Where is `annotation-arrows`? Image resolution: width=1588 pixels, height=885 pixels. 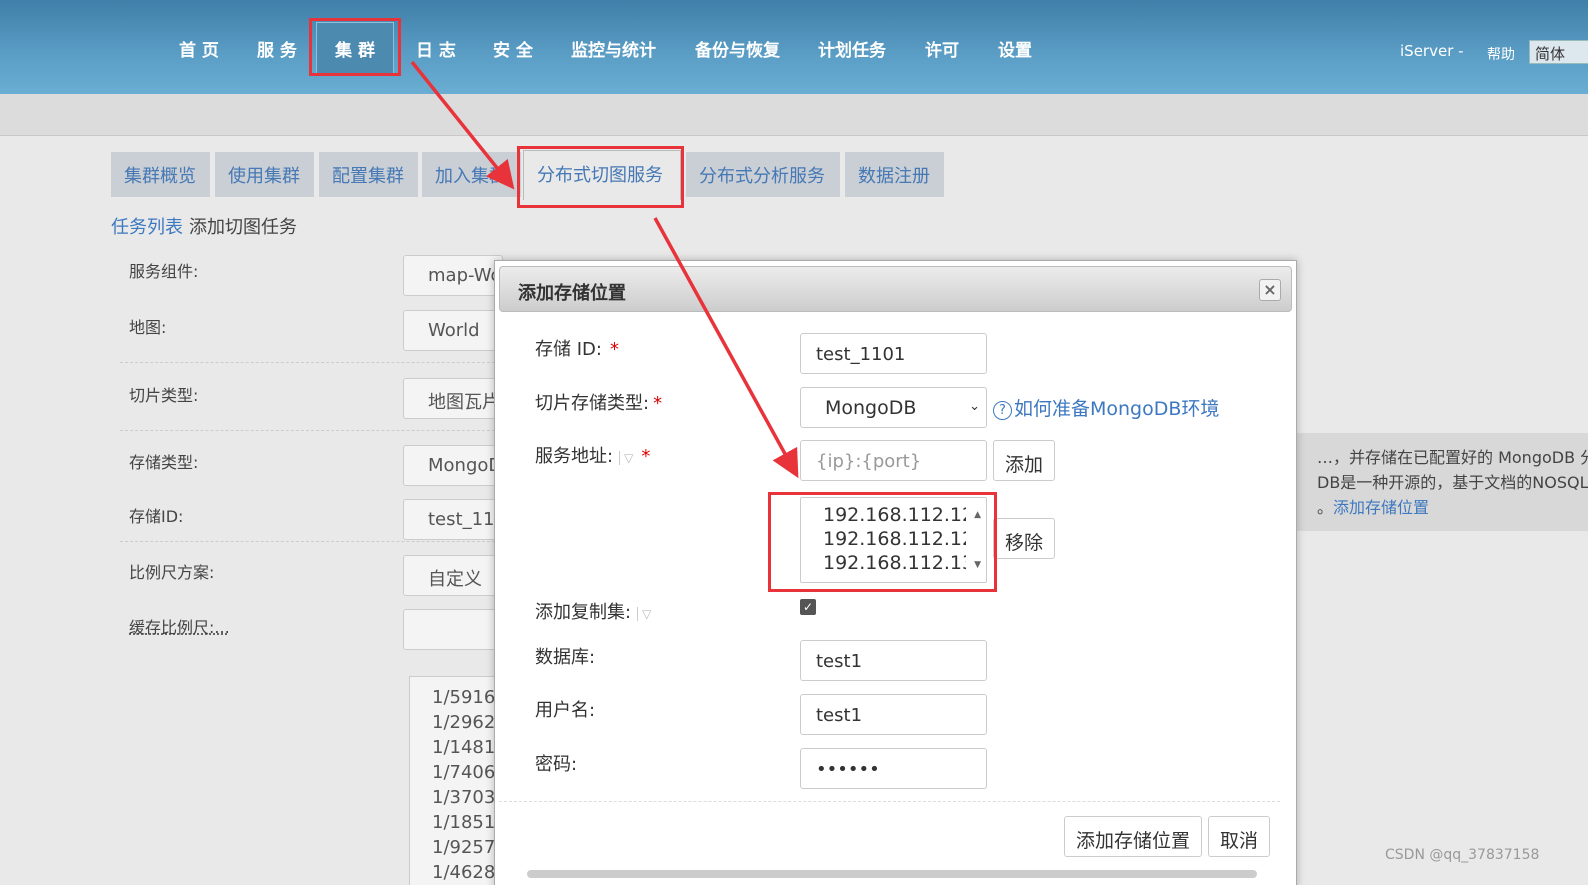
annotation-arrows is located at coordinates (604, 269).